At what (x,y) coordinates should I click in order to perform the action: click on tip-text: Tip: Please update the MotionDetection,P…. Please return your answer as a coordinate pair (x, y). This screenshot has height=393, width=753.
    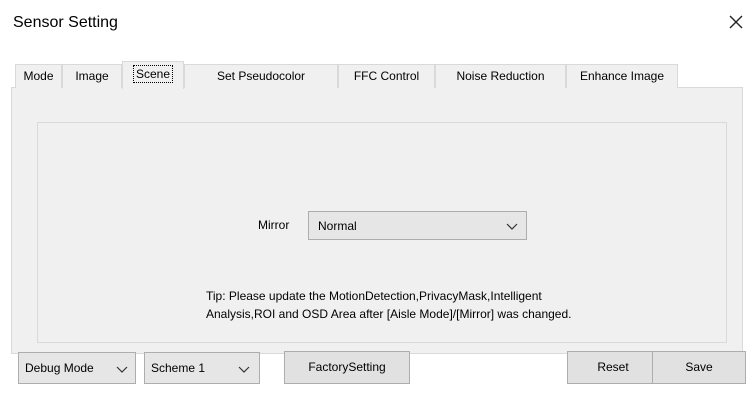
    Looking at the image, I should click on (466, 305).